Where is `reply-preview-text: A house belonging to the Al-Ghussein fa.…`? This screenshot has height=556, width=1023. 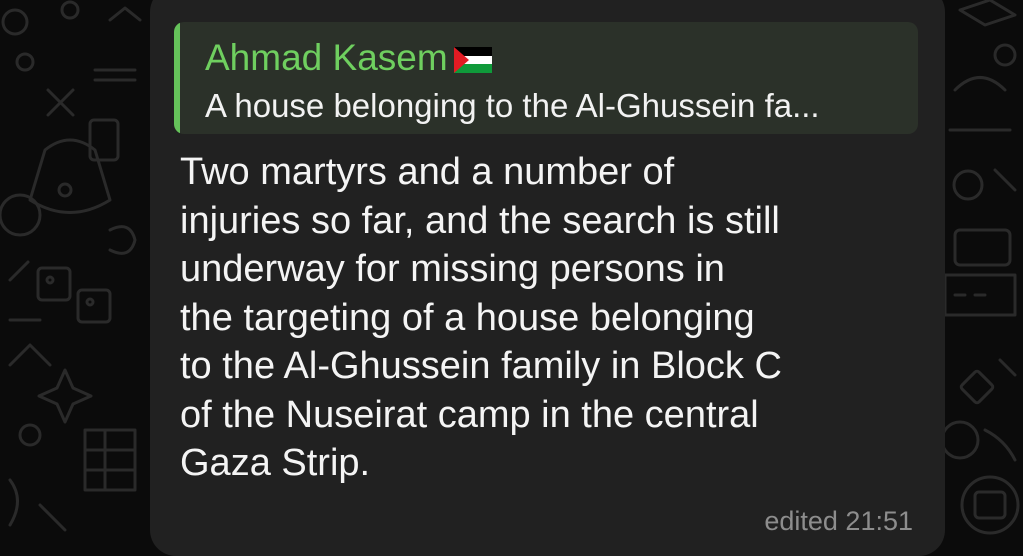
reply-preview-text: A house belonging to the Al-Ghussein fa.… is located at coordinates (512, 105).